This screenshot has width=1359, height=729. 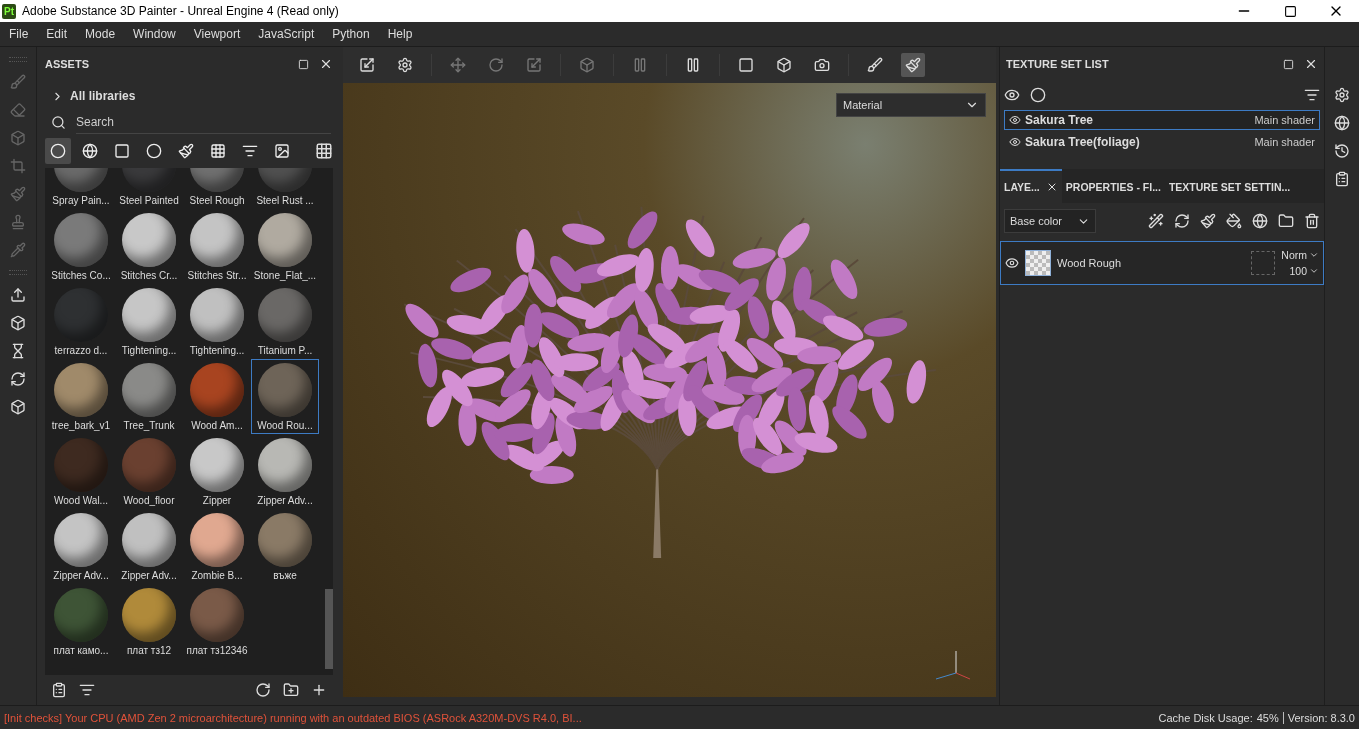 I want to click on shader-name: Main shader, so click(x=1284, y=120).